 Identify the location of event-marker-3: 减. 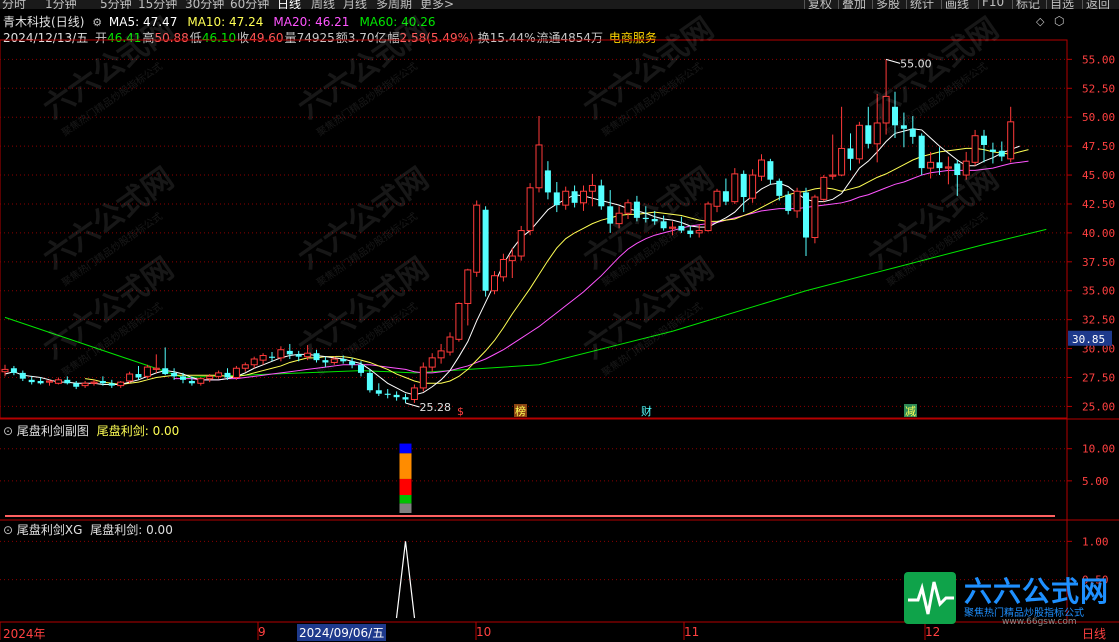
(910, 411).